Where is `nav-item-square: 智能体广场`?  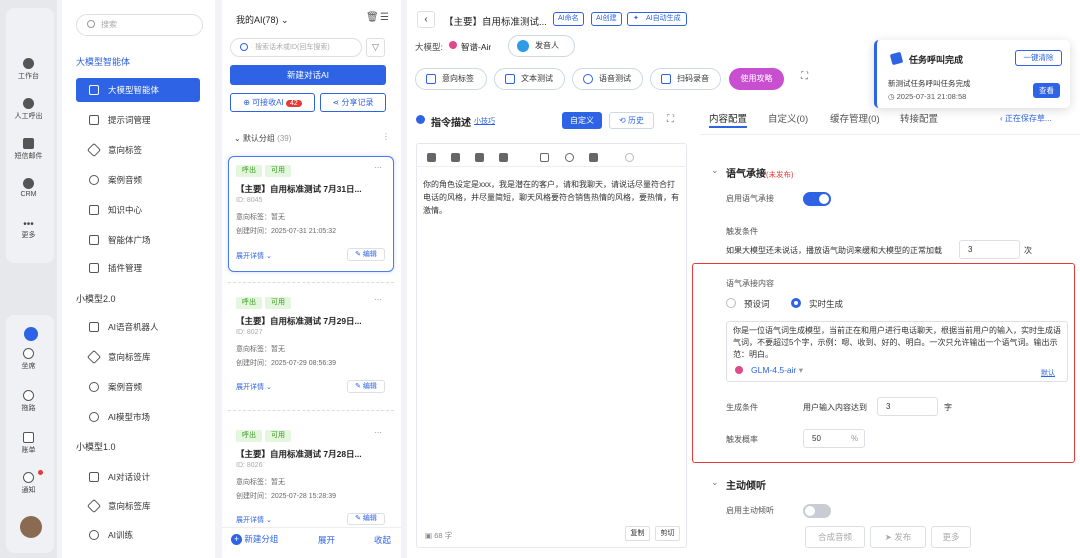
nav-item-square: 智能体广场 is located at coordinates (138, 240).